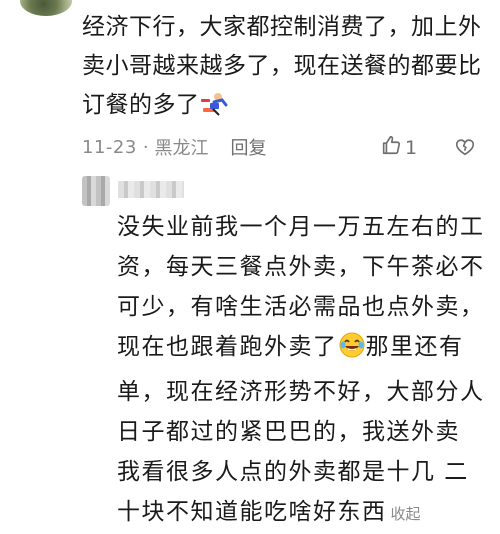  What do you see at coordinates (411, 147) in the screenshot?
I see `like-count: 1` at bounding box center [411, 147].